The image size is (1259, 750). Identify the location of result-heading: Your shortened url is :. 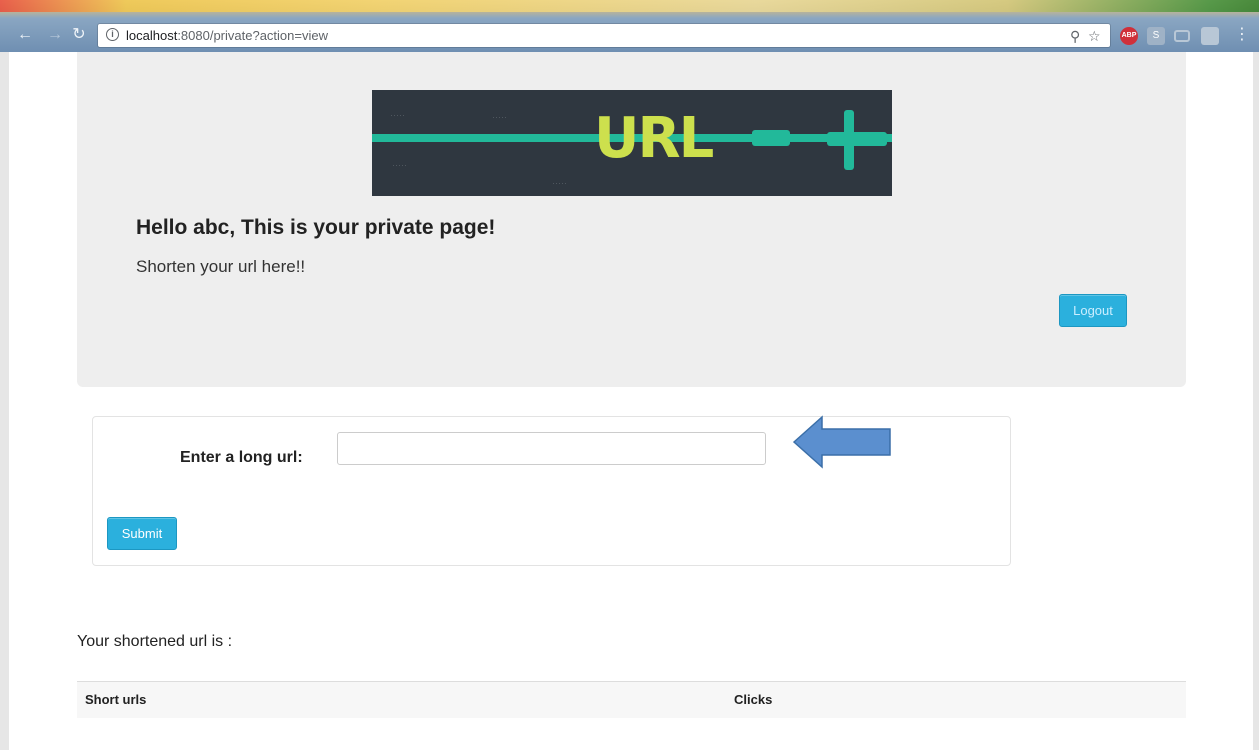
(155, 641).